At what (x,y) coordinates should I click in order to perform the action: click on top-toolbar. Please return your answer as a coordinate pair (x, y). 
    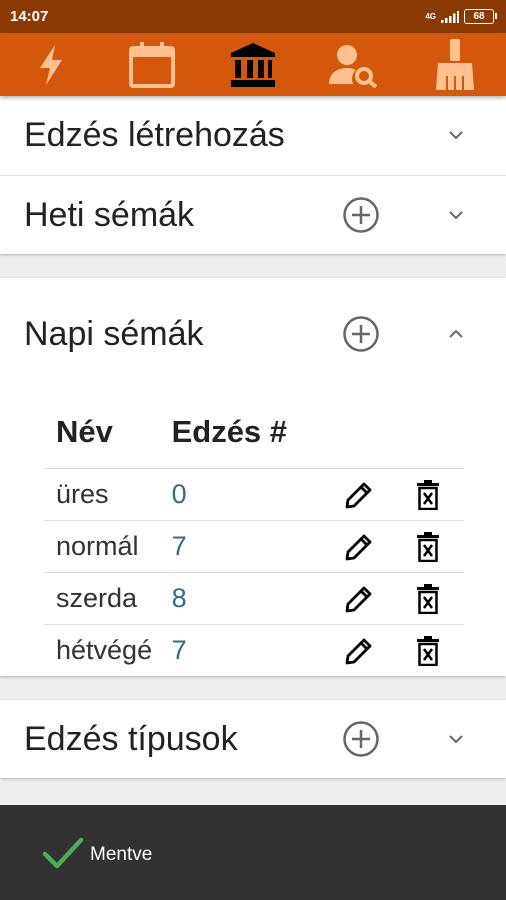
    Looking at the image, I should click on (253, 64).